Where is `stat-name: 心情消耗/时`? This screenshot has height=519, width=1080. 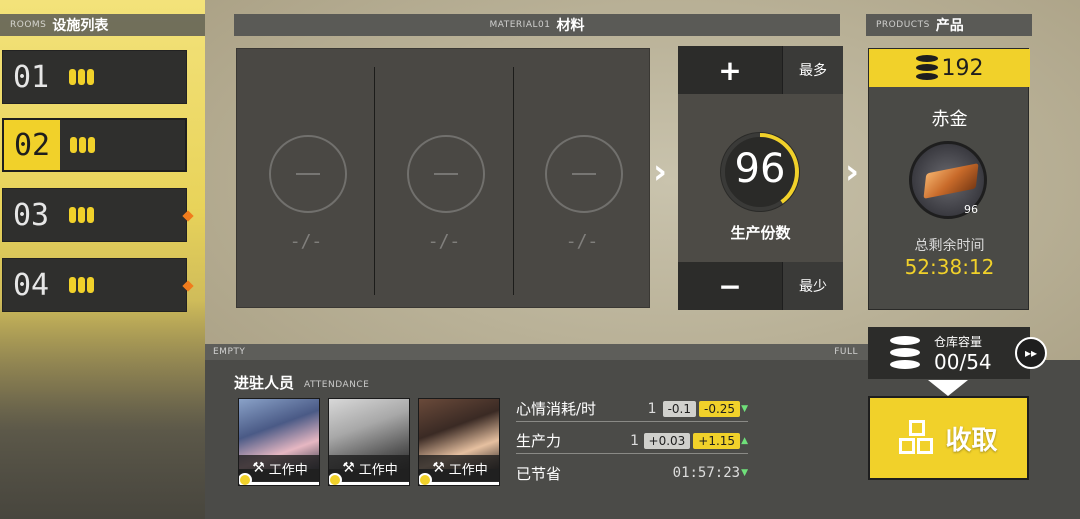 stat-name: 心情消耗/时 is located at coordinates (556, 409).